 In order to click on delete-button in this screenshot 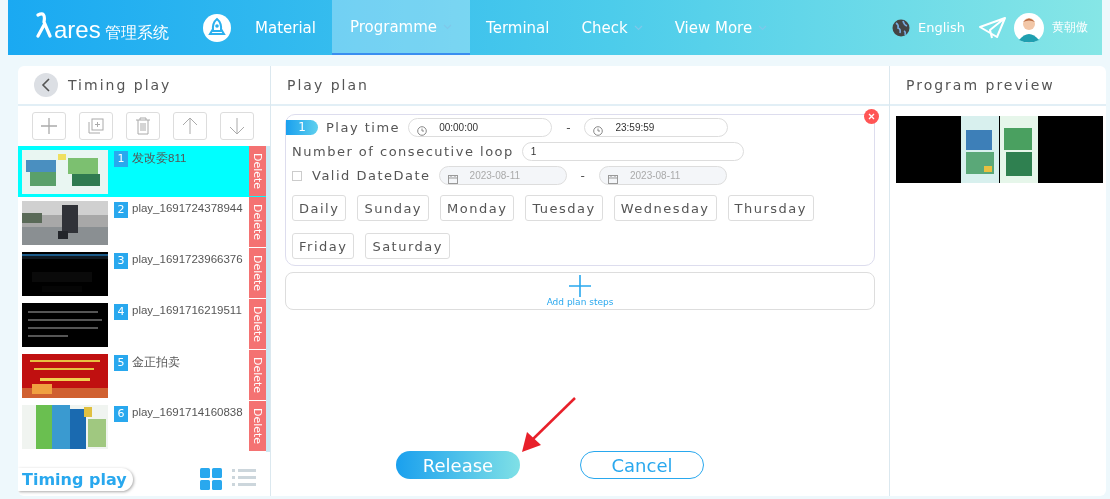, I will do `click(143, 126)`.